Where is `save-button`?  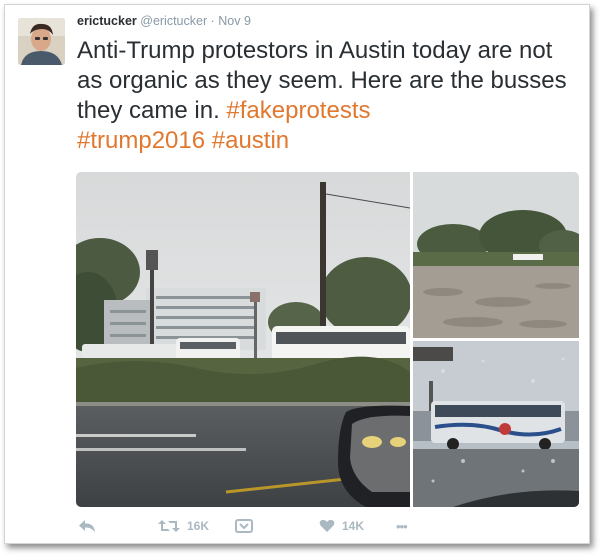
save-button is located at coordinates (244, 526).